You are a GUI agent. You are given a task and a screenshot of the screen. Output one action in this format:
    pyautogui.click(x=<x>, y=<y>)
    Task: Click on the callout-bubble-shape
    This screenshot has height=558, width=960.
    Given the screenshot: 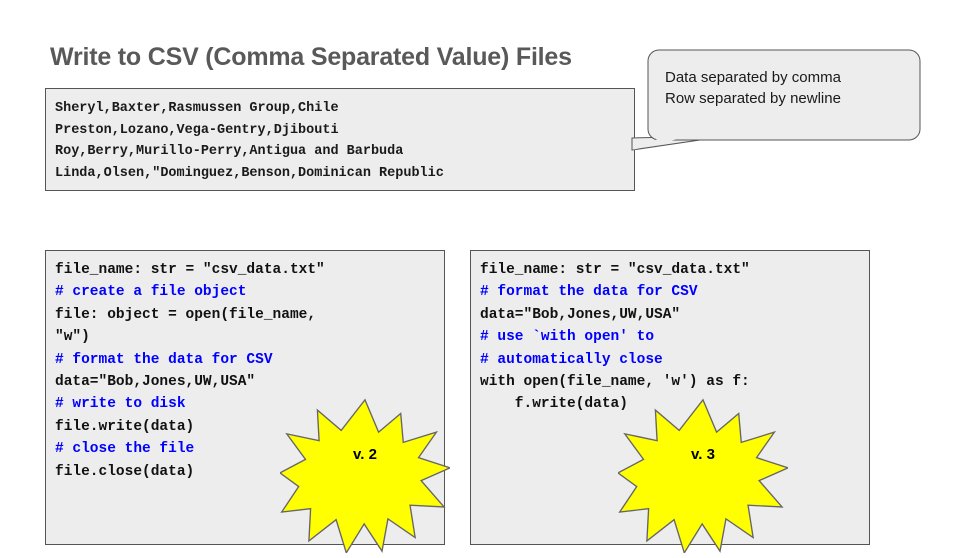 What is the action you would take?
    pyautogui.click(x=776, y=100)
    